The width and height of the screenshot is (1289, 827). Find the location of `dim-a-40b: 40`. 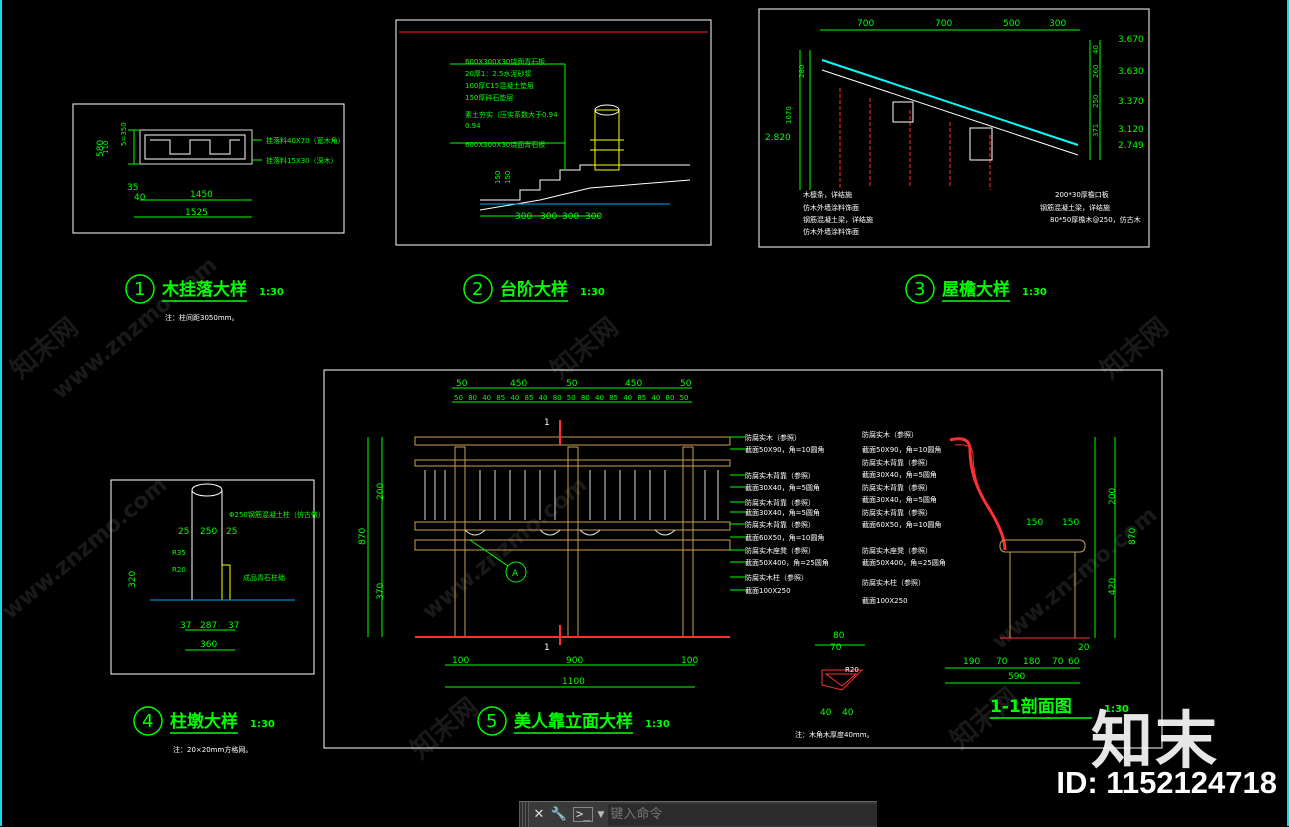

dim-a-40b: 40 is located at coordinates (848, 713).